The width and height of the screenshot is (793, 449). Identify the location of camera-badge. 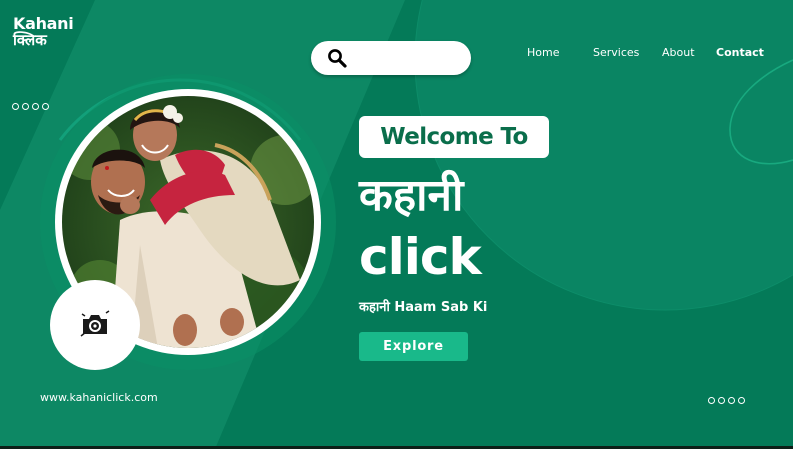
(95, 325).